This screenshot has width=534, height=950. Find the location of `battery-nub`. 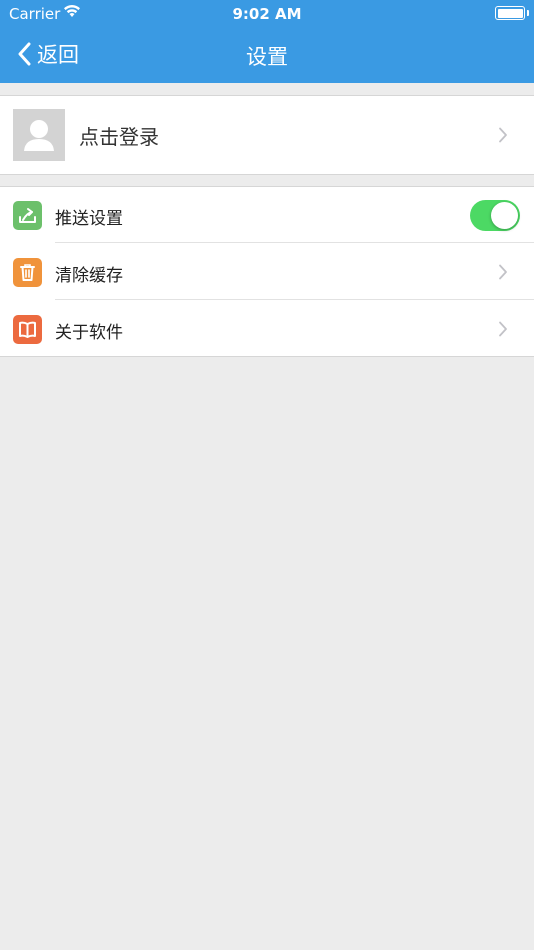

battery-nub is located at coordinates (528, 13).